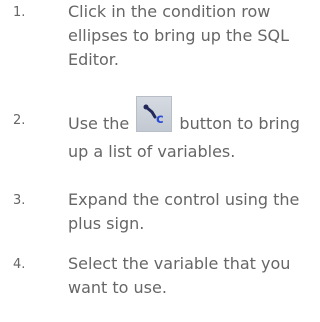 This screenshot has height=322, width=320. I want to click on svg-text: c, so click(160, 119).